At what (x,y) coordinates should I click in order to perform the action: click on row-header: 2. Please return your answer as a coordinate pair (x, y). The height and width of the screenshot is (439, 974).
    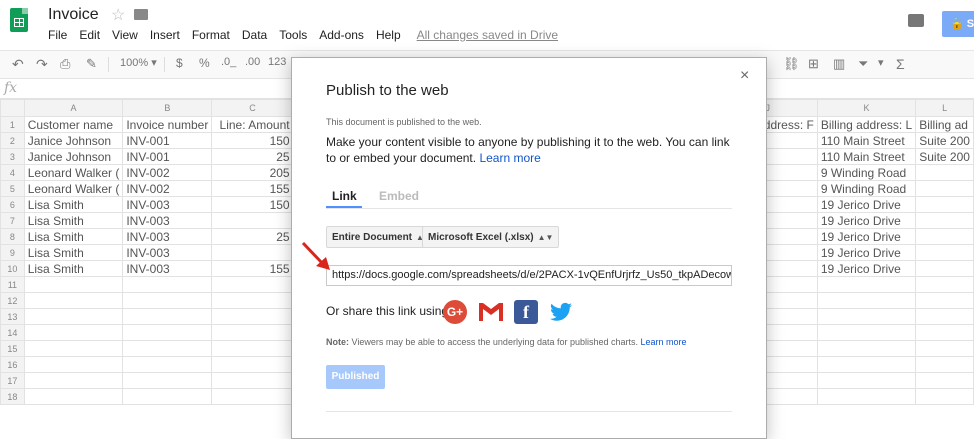
    Looking at the image, I should click on (12, 140).